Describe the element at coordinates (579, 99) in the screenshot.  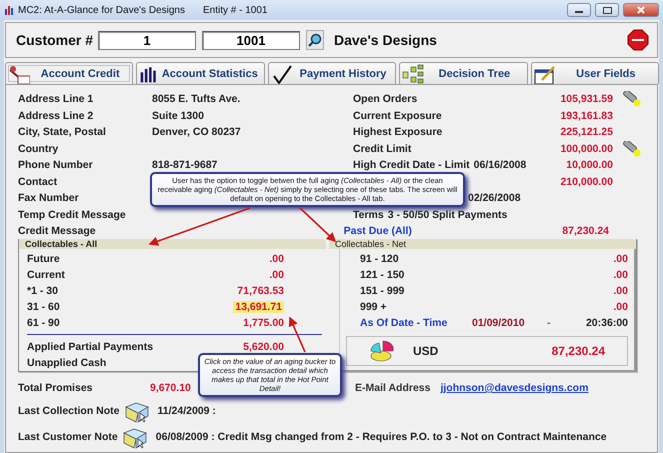
I see `amount-value: 105,931.59` at that location.